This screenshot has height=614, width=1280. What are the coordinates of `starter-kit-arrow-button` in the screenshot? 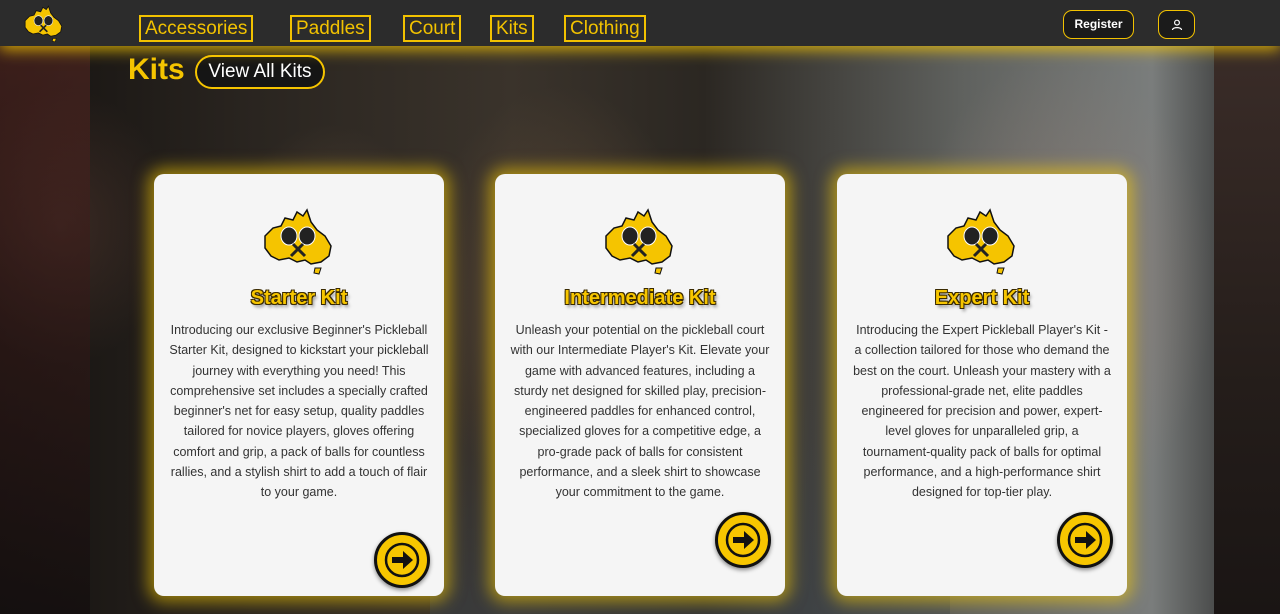 It's located at (402, 560).